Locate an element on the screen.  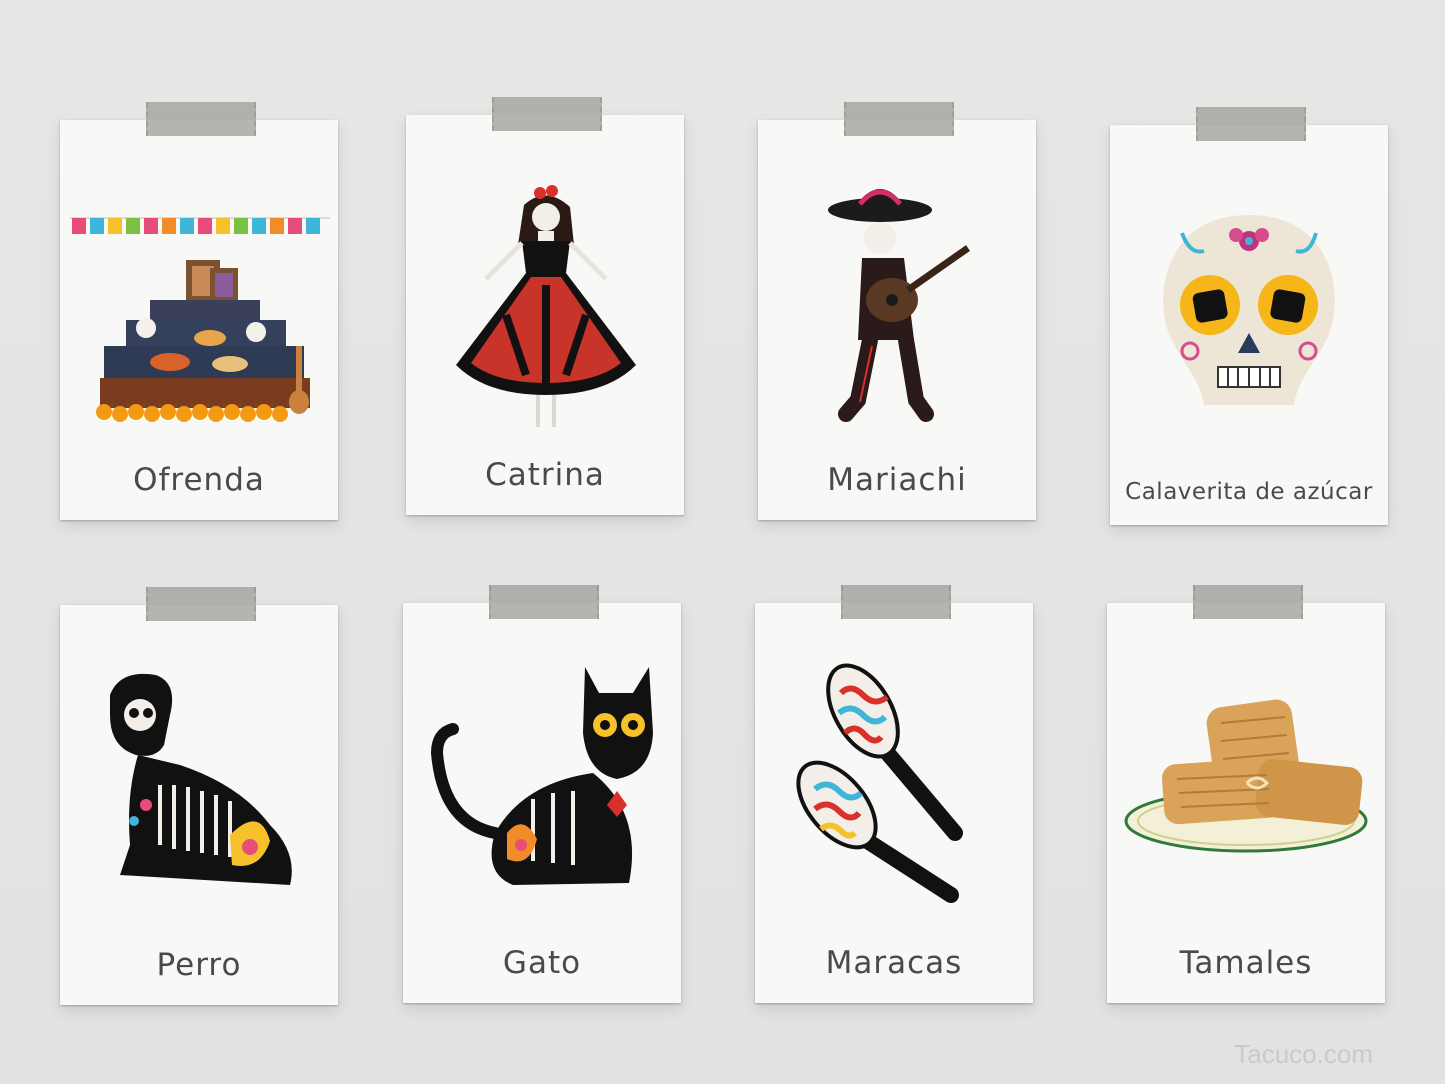
card-label: Tamales is located at coordinates (1246, 963).